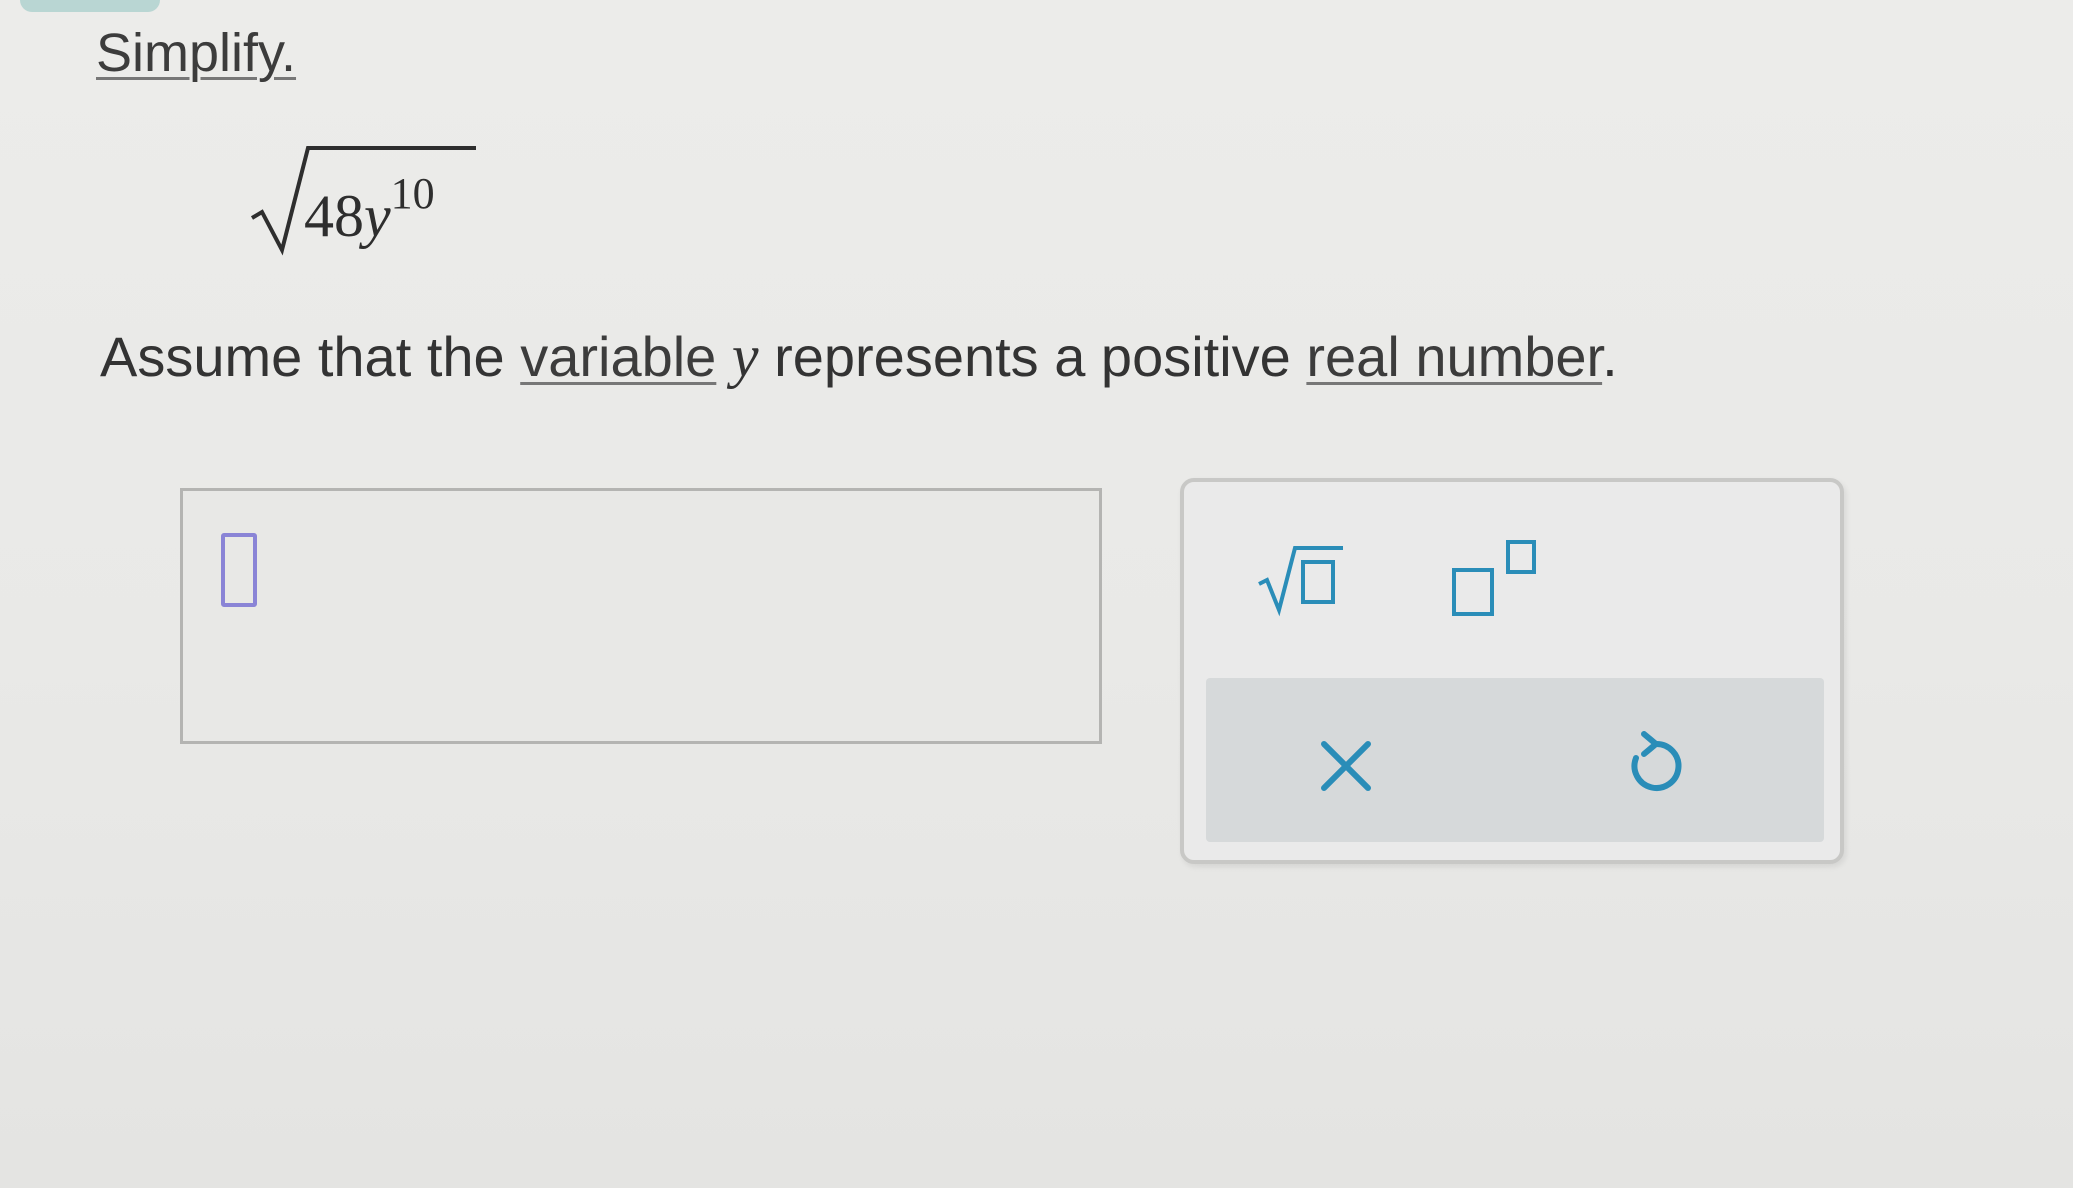  What do you see at coordinates (1032, 356) in the screenshot?
I see `assumption-part-2: represents a positive` at bounding box center [1032, 356].